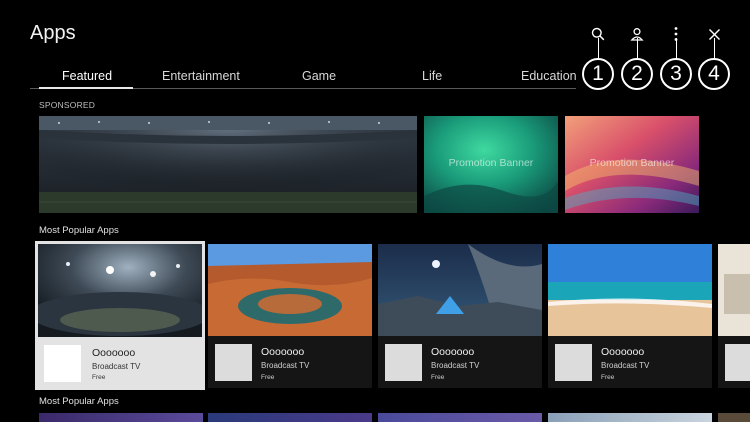 The width and height of the screenshot is (750, 422). Describe the element at coordinates (79, 401) in the screenshot. I see `section-title-most-popular-2: Most Popular Apps` at that location.